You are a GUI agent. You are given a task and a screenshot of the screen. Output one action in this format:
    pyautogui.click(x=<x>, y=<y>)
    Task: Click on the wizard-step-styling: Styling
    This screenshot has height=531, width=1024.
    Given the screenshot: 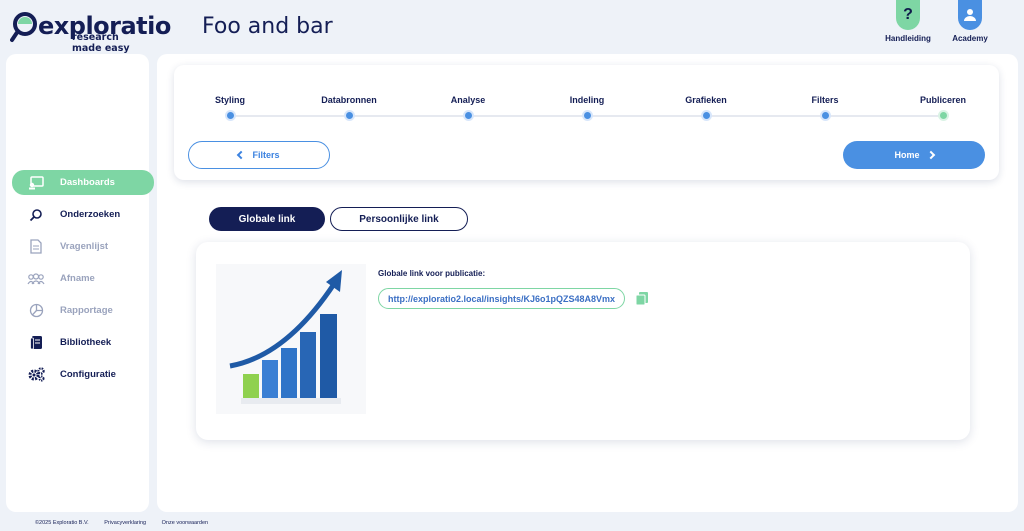 What is the action you would take?
    pyautogui.click(x=230, y=108)
    